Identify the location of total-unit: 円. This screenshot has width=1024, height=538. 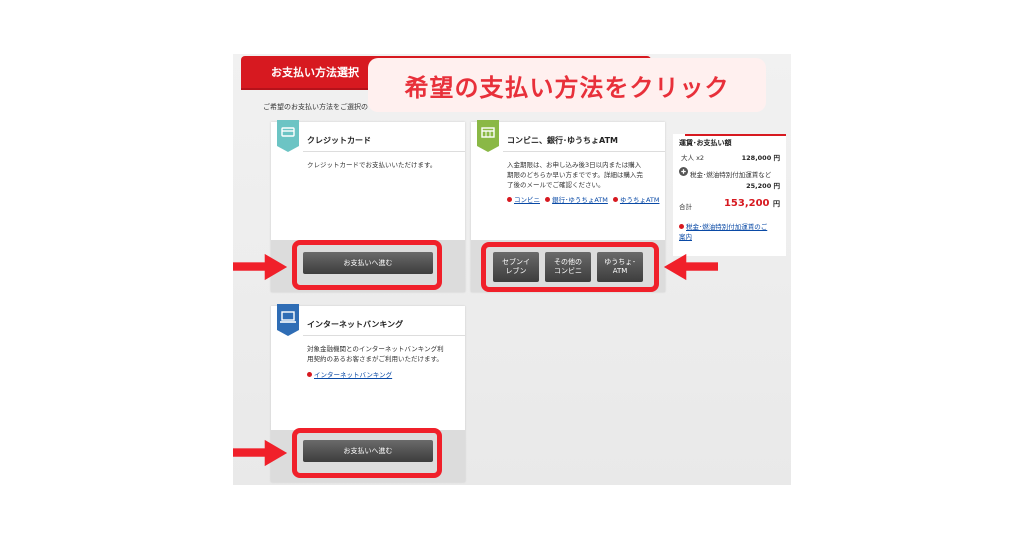
(776, 204).